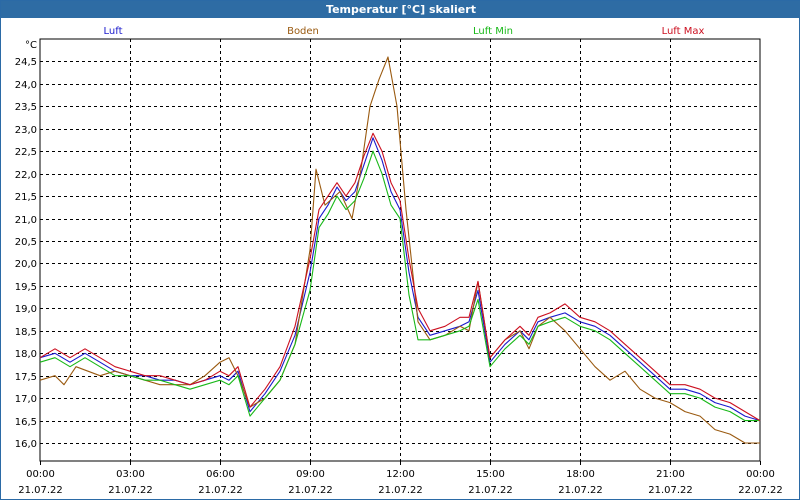  Describe the element at coordinates (26, 399) in the screenshot. I see `y-tick-label: 17,0` at that location.